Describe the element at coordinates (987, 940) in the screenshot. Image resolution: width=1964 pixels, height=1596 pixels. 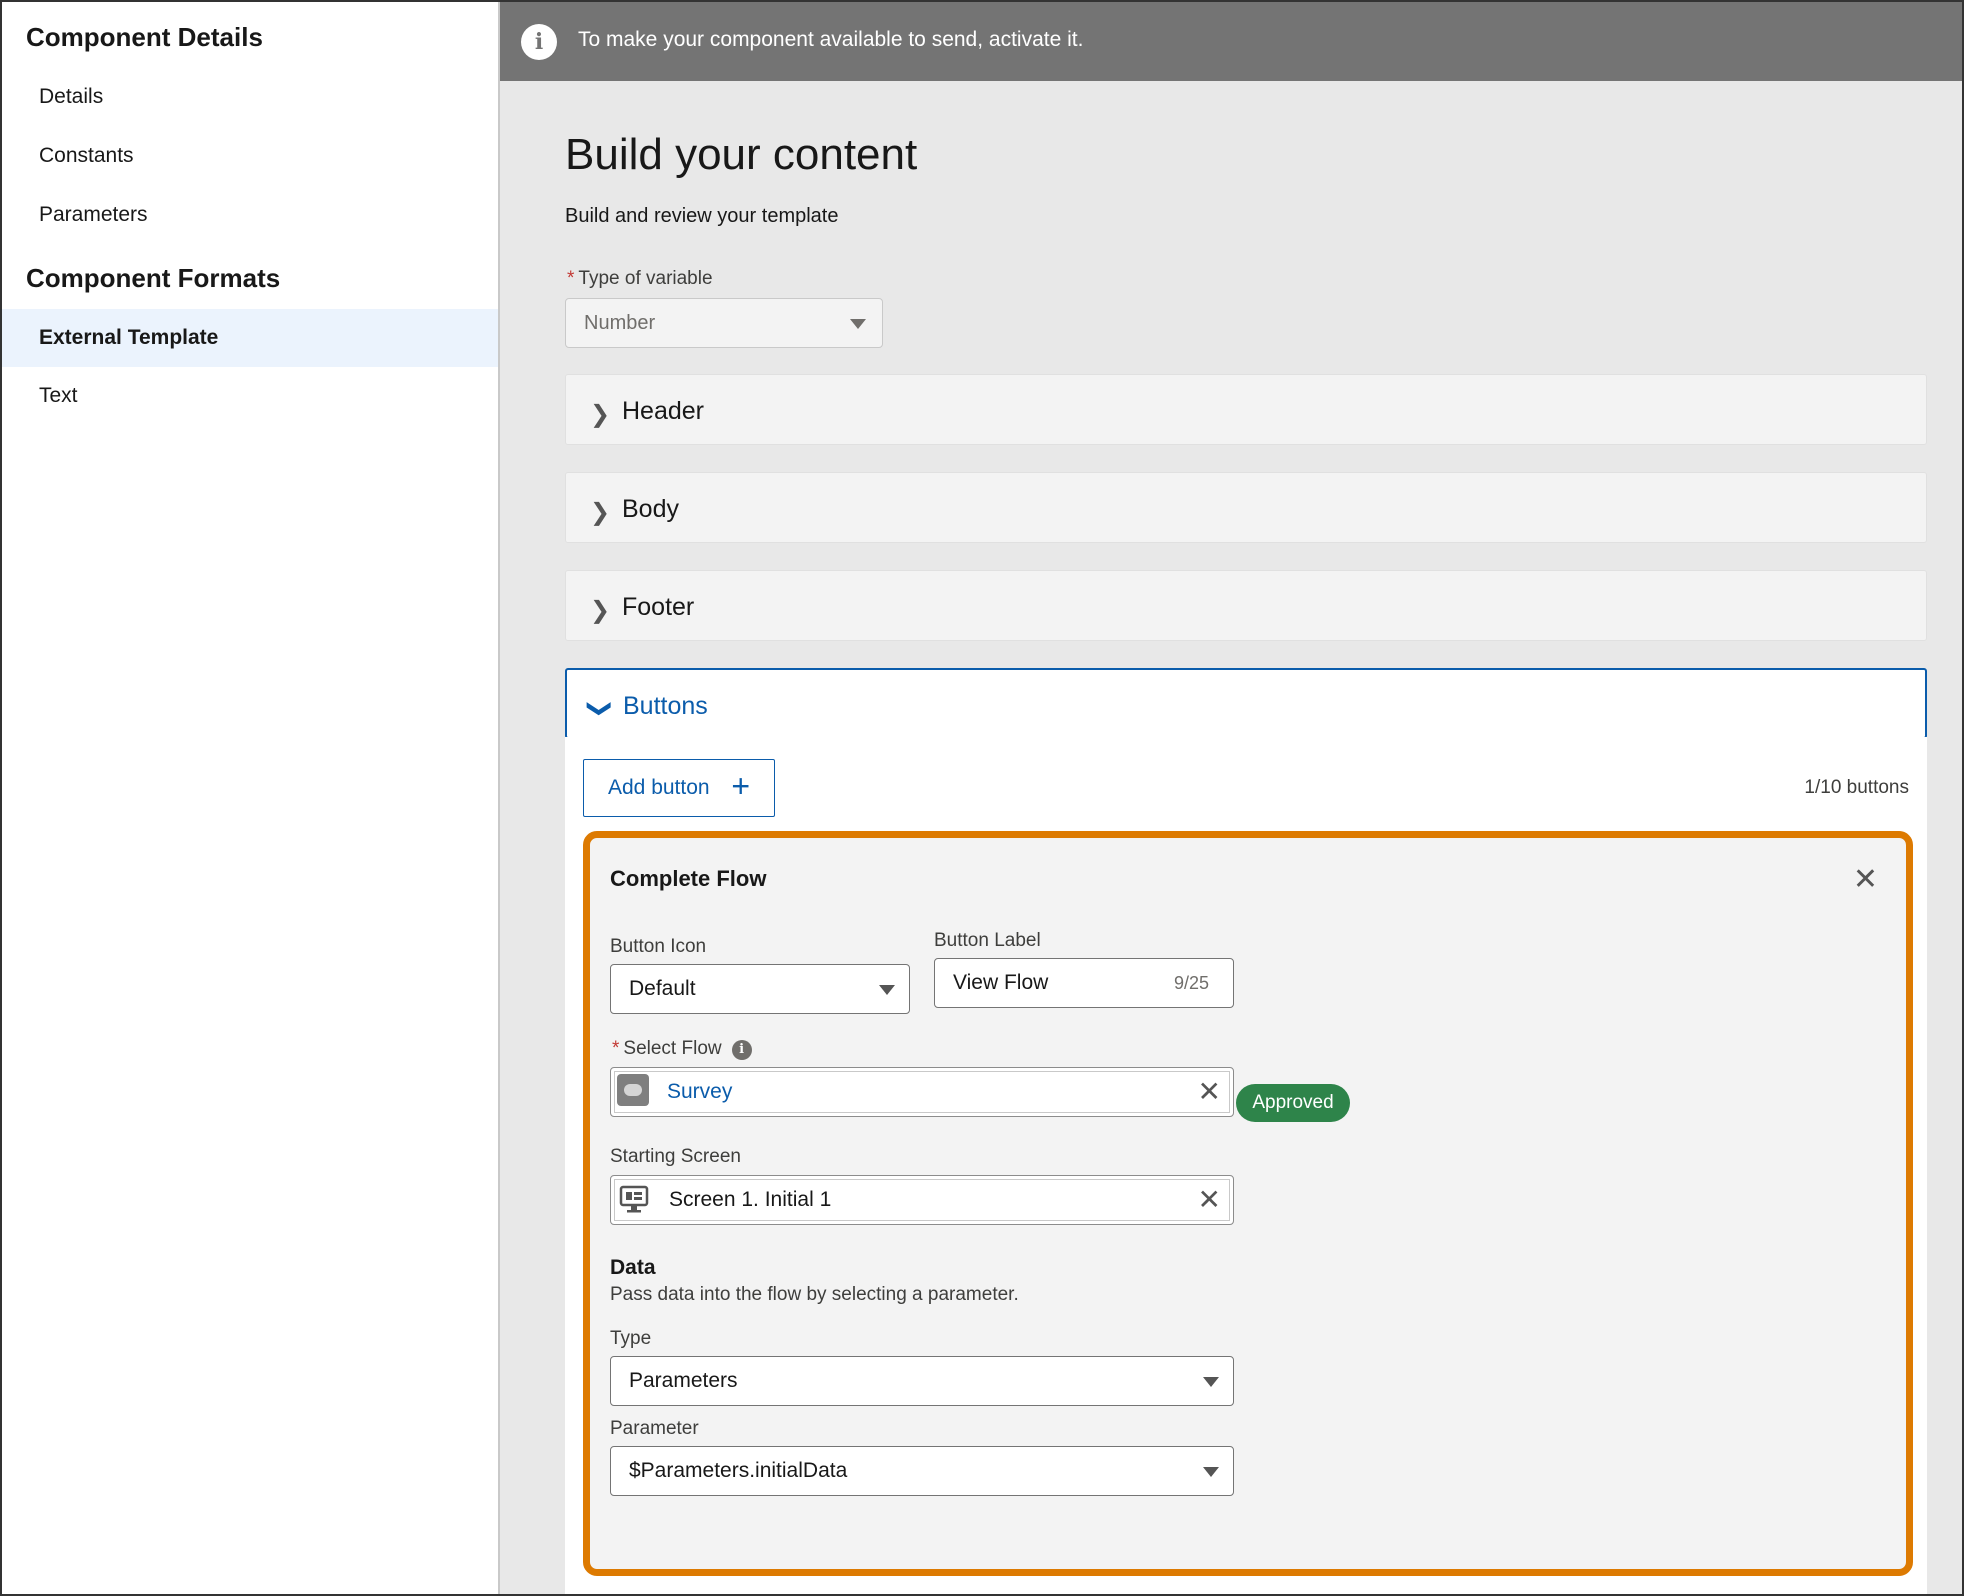
I see `button-label-label: Button Label` at that location.